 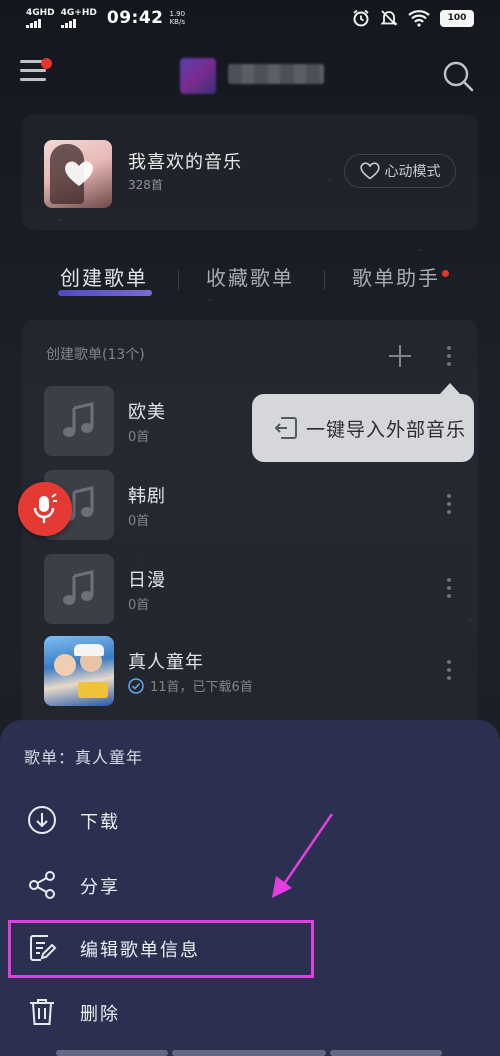 What do you see at coordinates (100, 887) in the screenshot?
I see `share-label: 分享` at bounding box center [100, 887].